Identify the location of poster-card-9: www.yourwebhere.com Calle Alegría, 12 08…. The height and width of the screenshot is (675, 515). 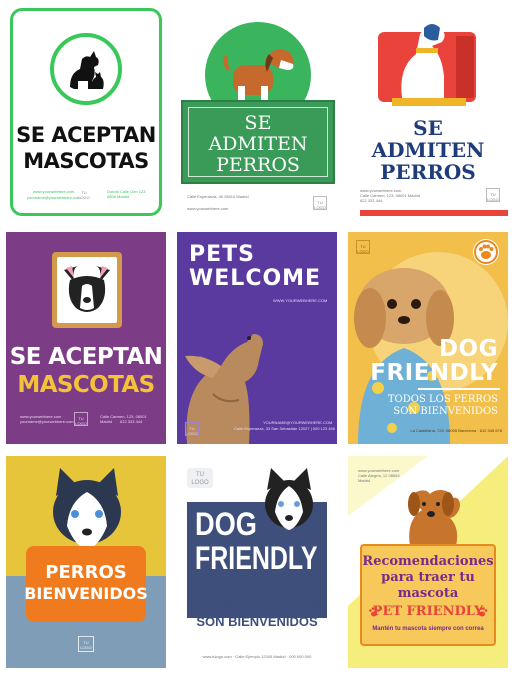
(428, 562).